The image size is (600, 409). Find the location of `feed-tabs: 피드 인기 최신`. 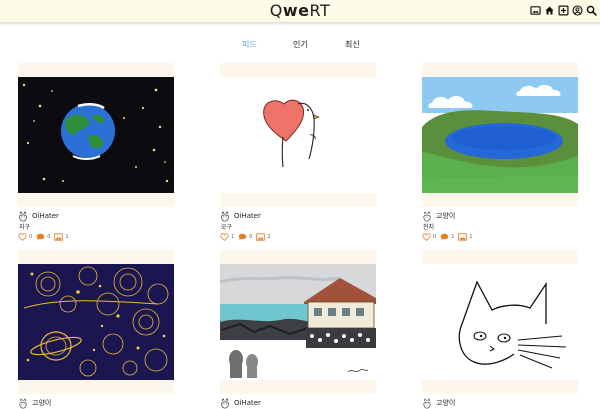

feed-tabs: 피드 인기 최신 is located at coordinates (300, 45).